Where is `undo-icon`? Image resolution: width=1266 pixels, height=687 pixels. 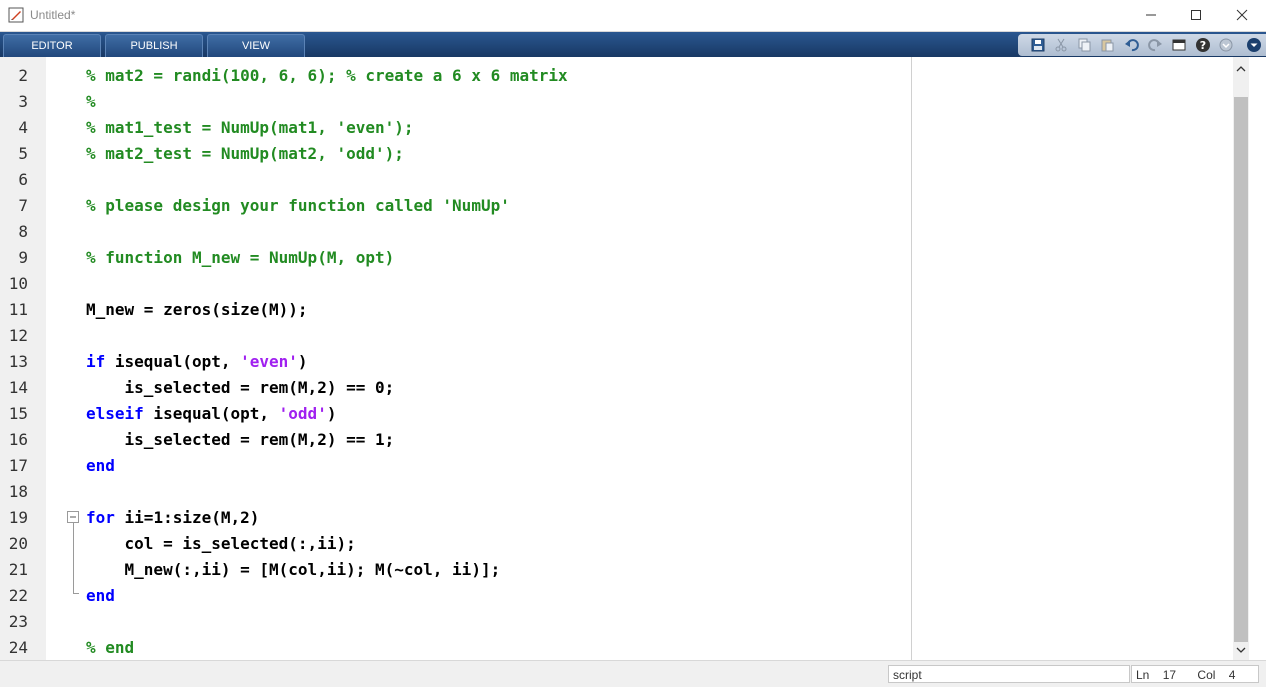
undo-icon is located at coordinates (1132, 45).